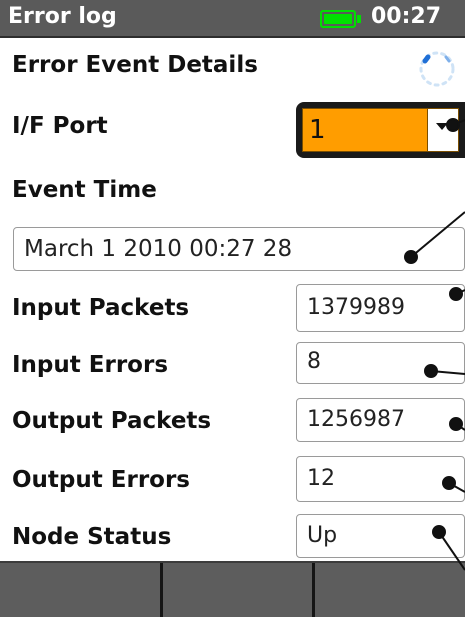 The image size is (465, 617). What do you see at coordinates (62, 16) in the screenshot?
I see `screen-title: Error log` at bounding box center [62, 16].